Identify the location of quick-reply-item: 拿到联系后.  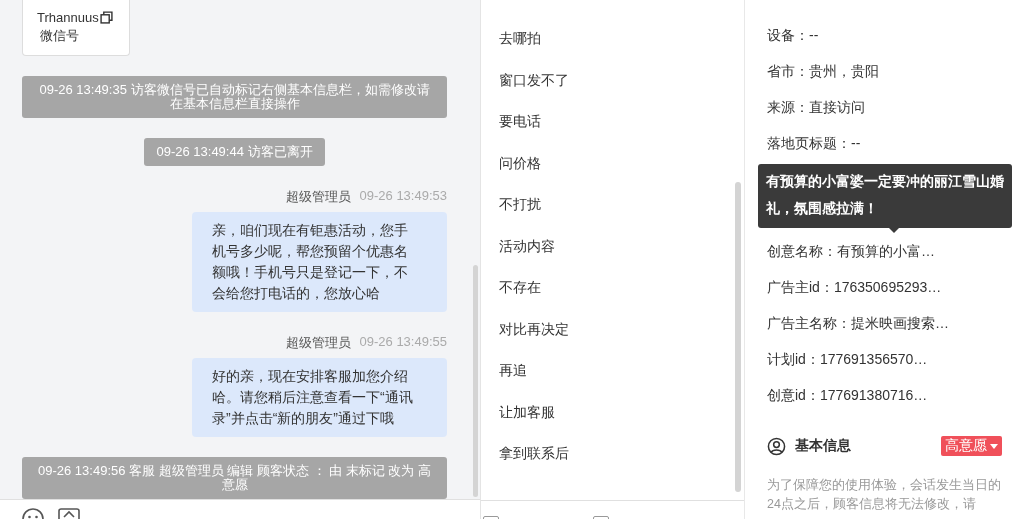
(612, 464).